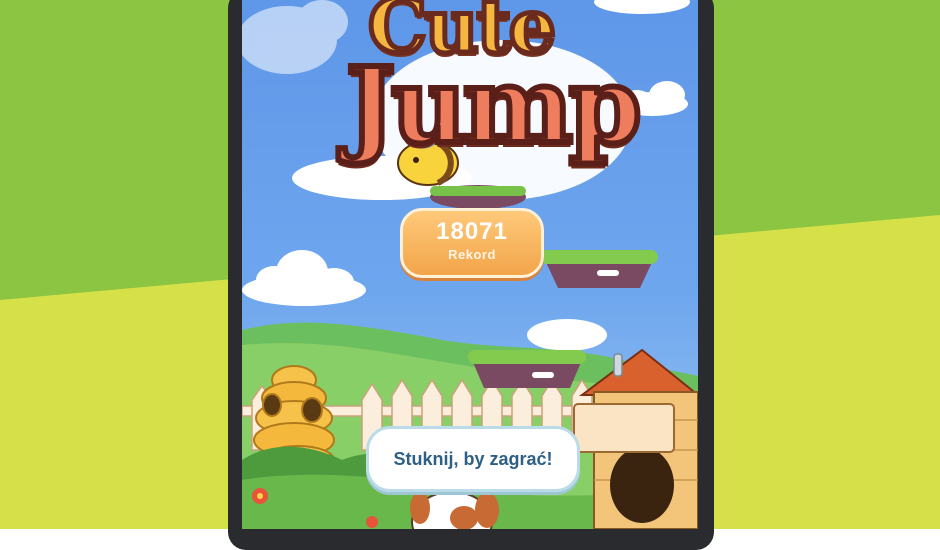 This screenshot has width=940, height=550. What do you see at coordinates (304, 278) in the screenshot?
I see `cloud-left` at bounding box center [304, 278].